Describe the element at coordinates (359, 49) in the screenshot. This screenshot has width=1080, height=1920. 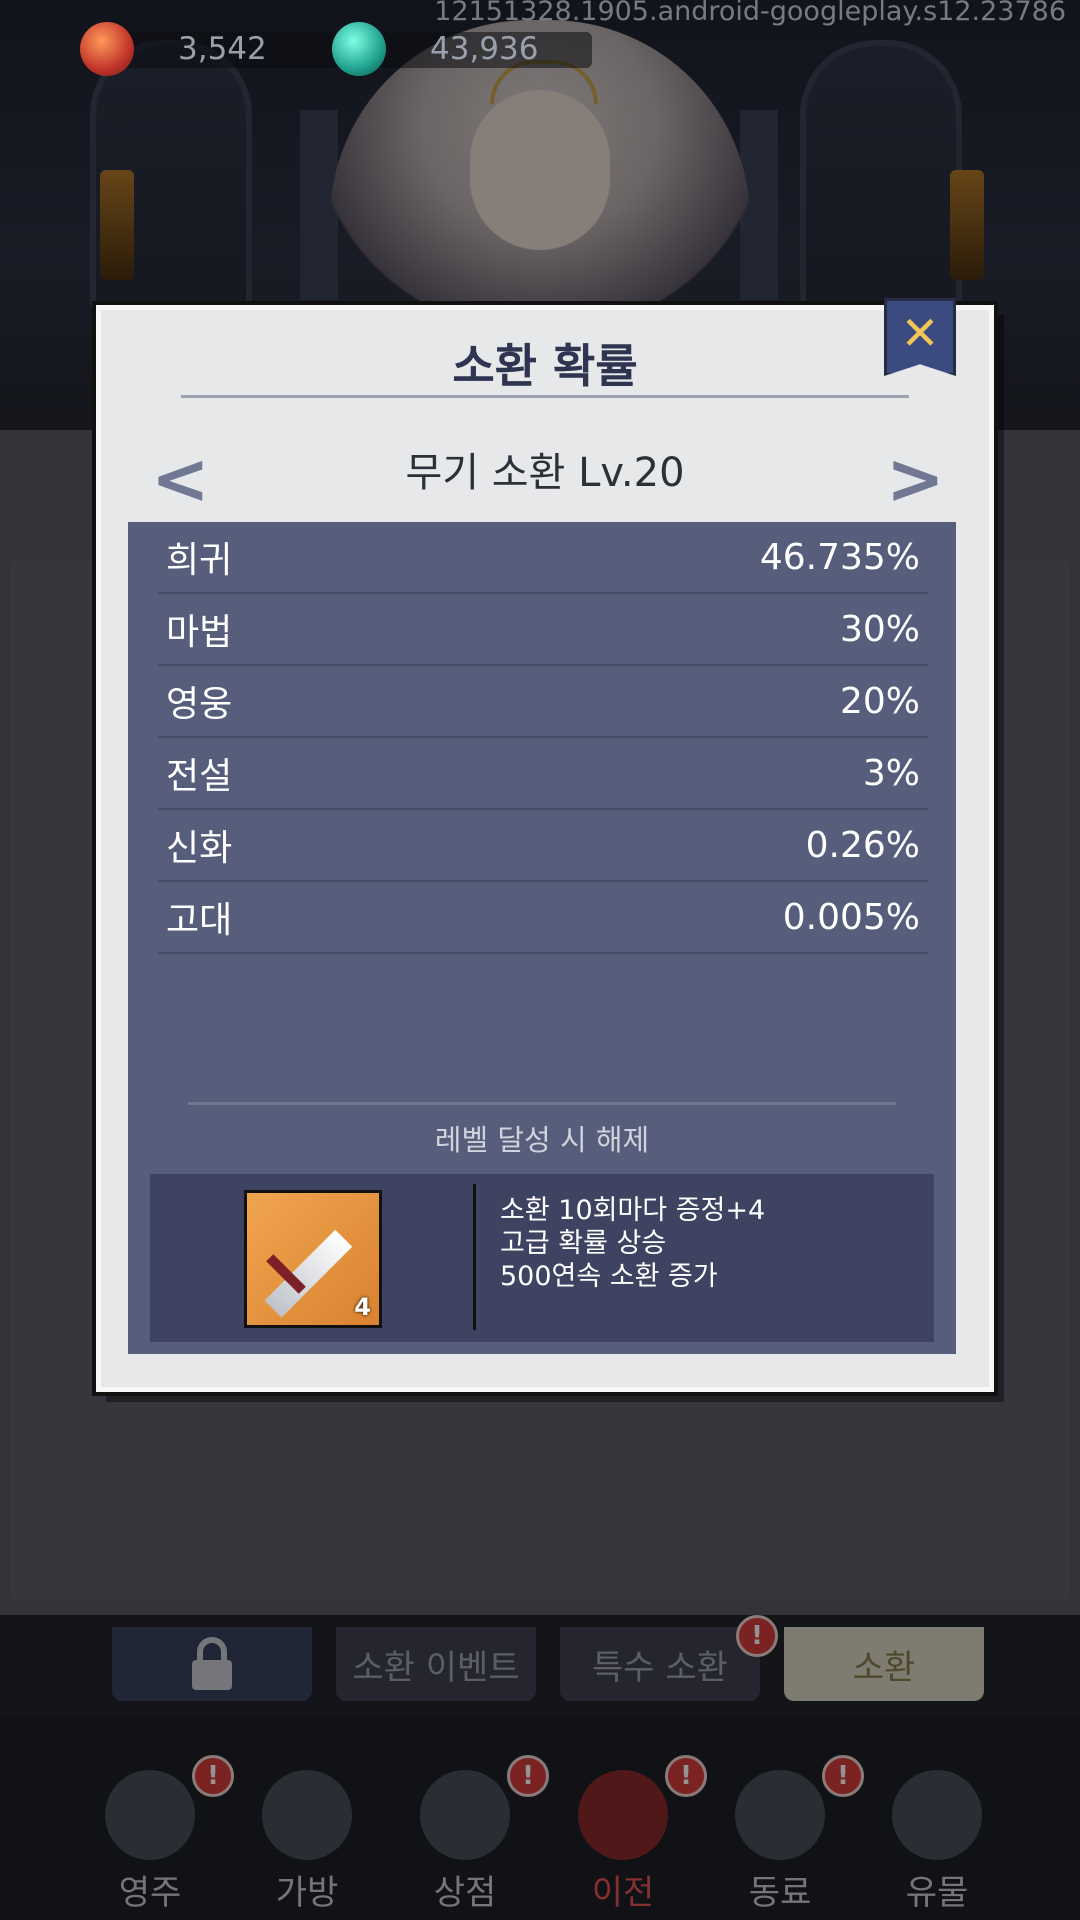
I see `teal-gem-icon` at that location.